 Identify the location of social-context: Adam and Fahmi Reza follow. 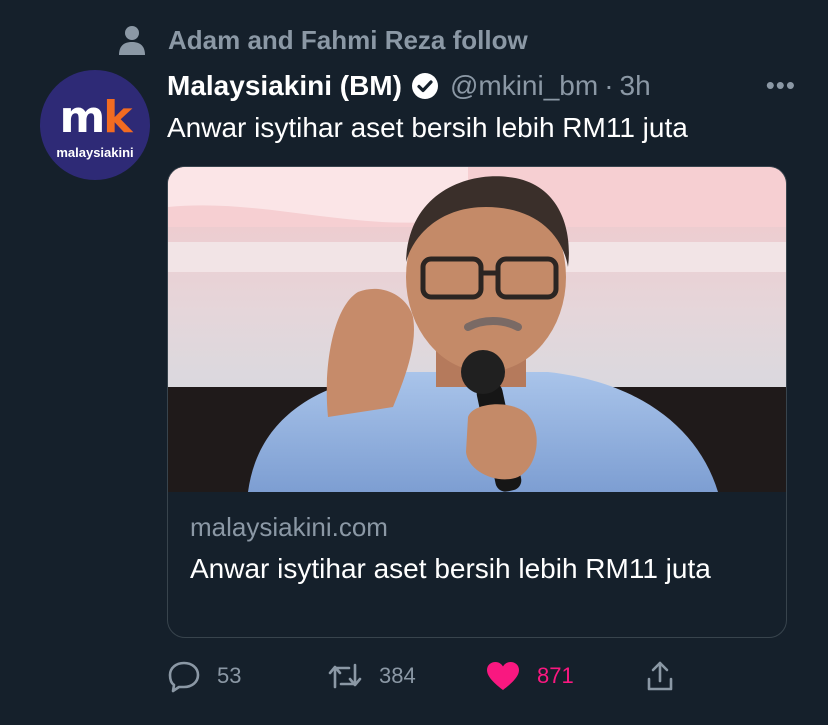
(322, 40).